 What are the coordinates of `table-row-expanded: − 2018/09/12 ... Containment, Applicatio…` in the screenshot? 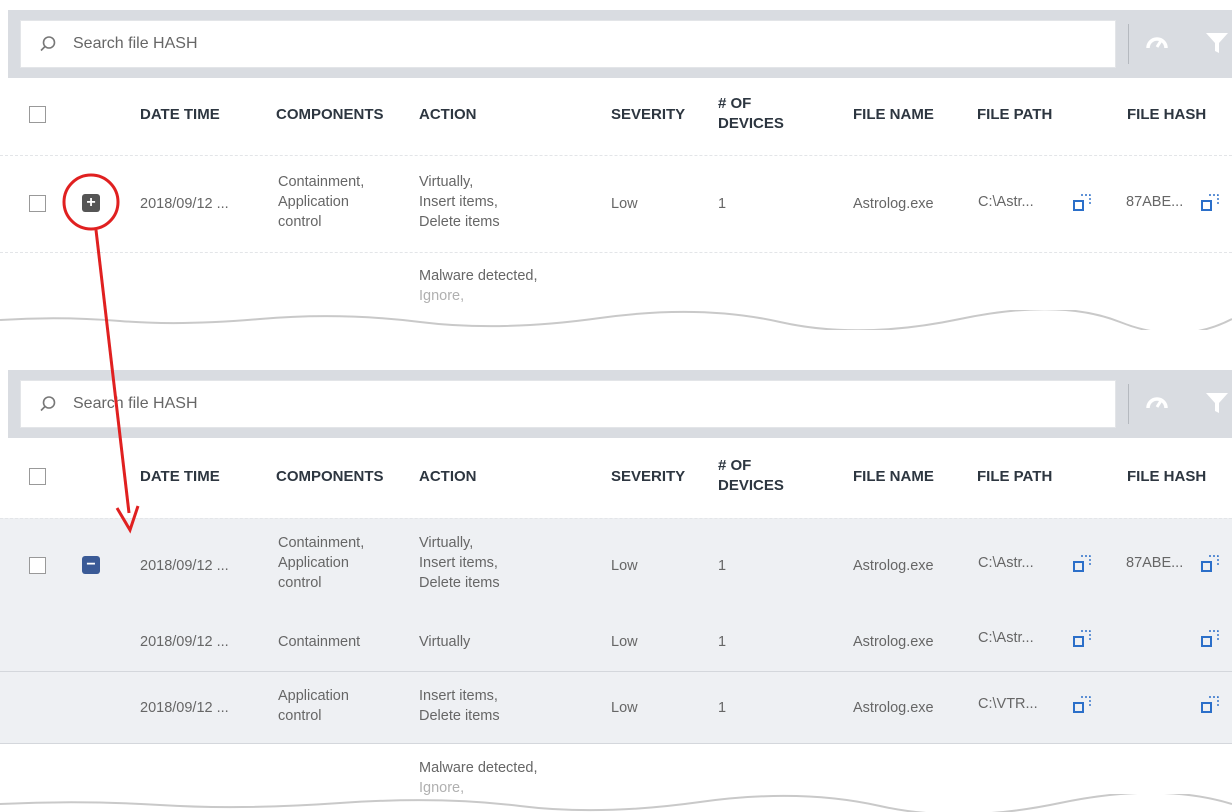 It's located at (616, 566).